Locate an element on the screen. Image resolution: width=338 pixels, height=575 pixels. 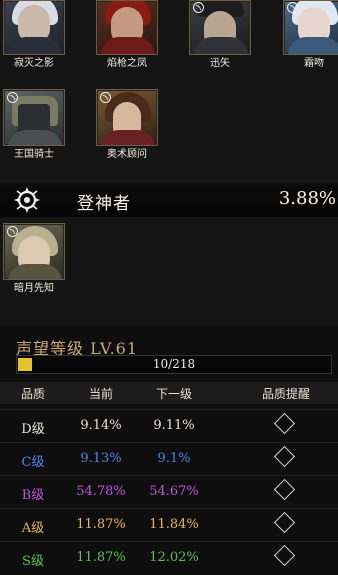
reputation-progress-bar: 10/218 is located at coordinates (174, 364).